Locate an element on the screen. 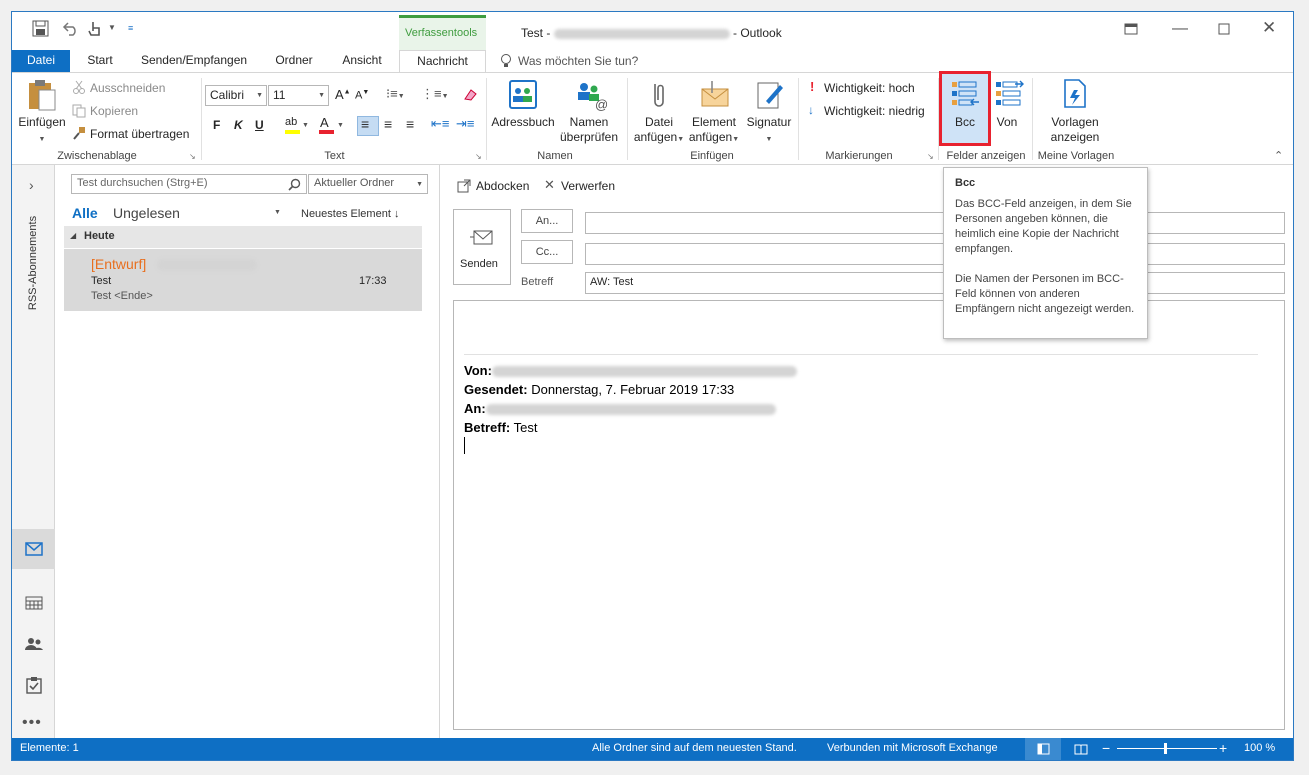 This screenshot has width=1309, height=775. maximize-button is located at coordinates (1224, 29).